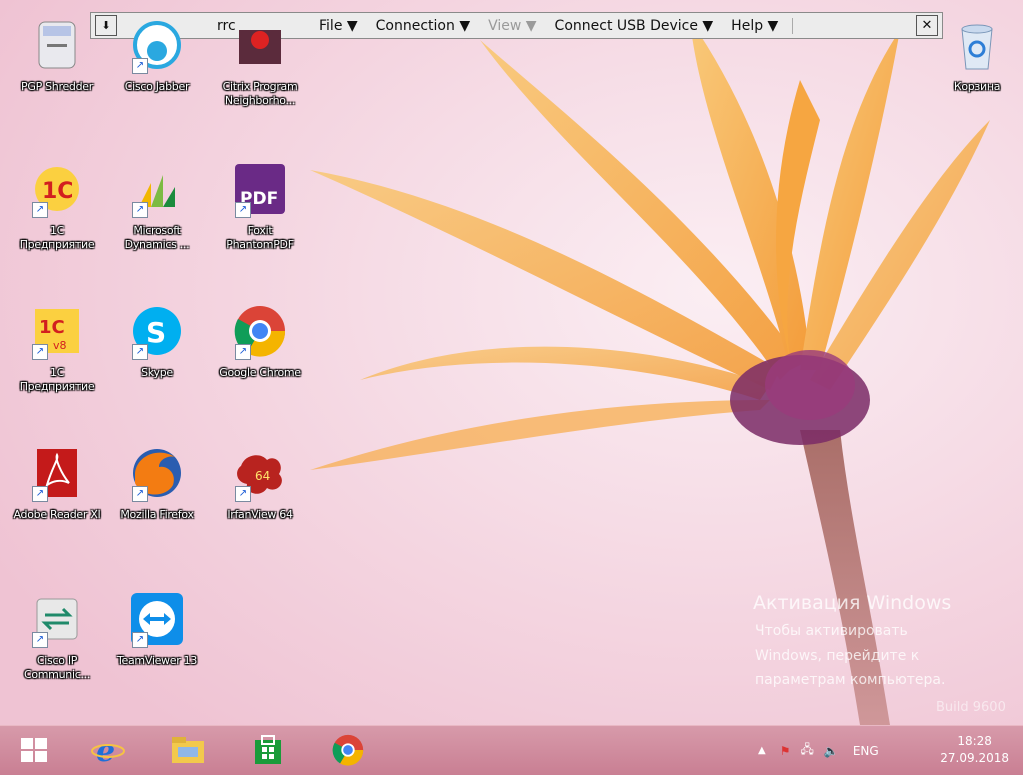 This screenshot has height=775, width=1023. Describe the element at coordinates (762, 750) in the screenshot. I see `show-hidden-icons-icon: ▲` at that location.